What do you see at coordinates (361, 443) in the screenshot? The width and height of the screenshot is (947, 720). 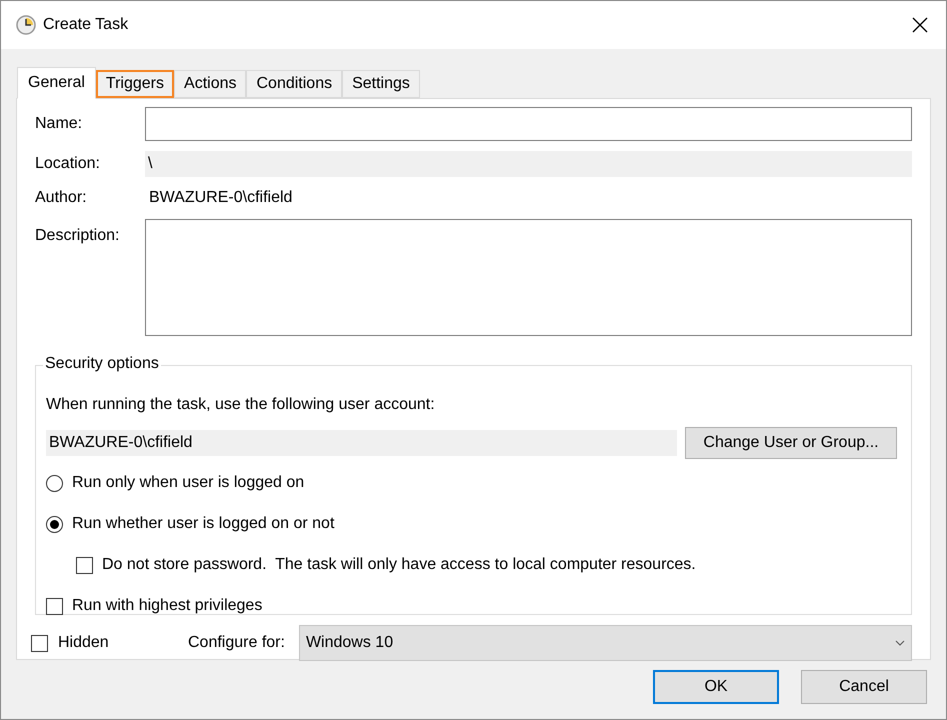 I see `account-value: BWAZURE-0\cfifield` at bounding box center [361, 443].